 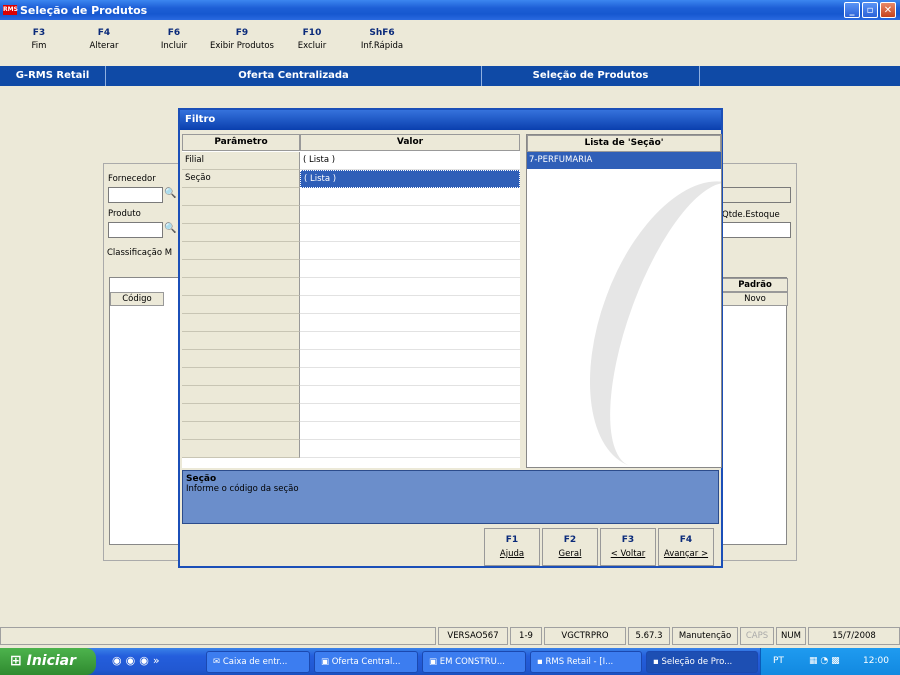 What do you see at coordinates (312, 33) in the screenshot?
I see `fkey-key: F10` at bounding box center [312, 33].